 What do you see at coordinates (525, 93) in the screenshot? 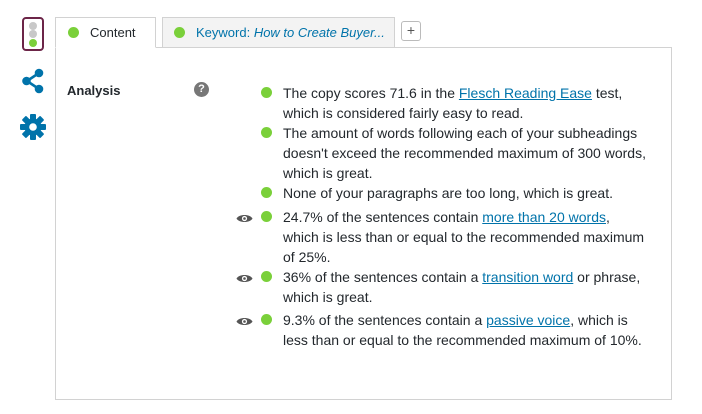
I see `result-link: Flesch Reading Ease` at bounding box center [525, 93].